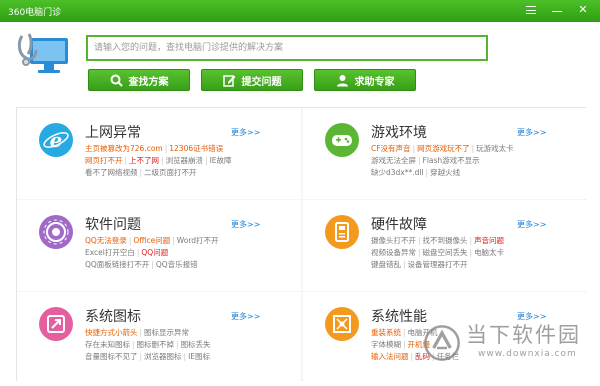 The image size is (600, 386). Describe the element at coordinates (393, 240) in the screenshot. I see `problem-link: 摄像头打不开` at that location.